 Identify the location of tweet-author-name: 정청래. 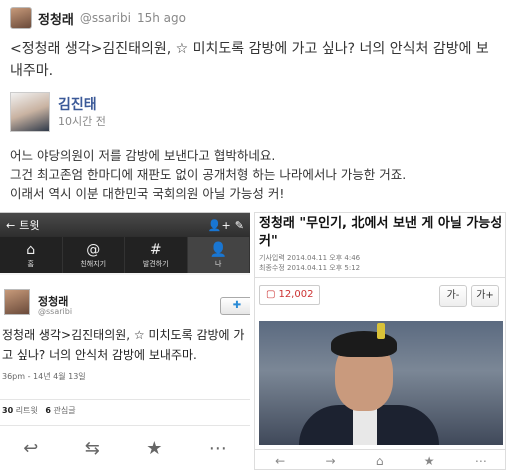
(56, 18).